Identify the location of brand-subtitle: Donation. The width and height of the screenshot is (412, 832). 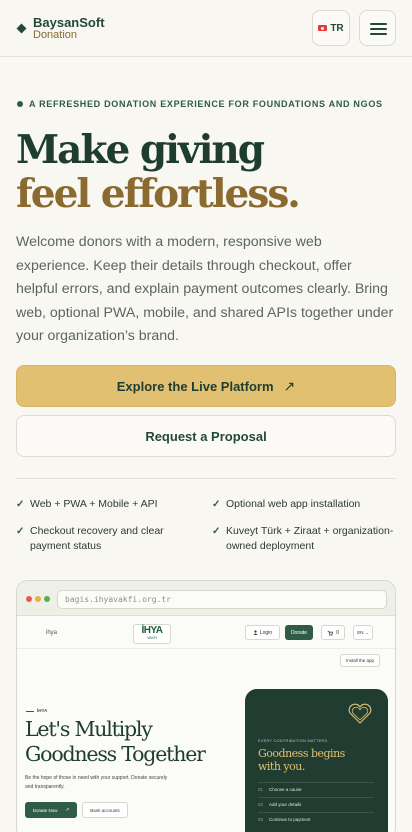
(55, 35).